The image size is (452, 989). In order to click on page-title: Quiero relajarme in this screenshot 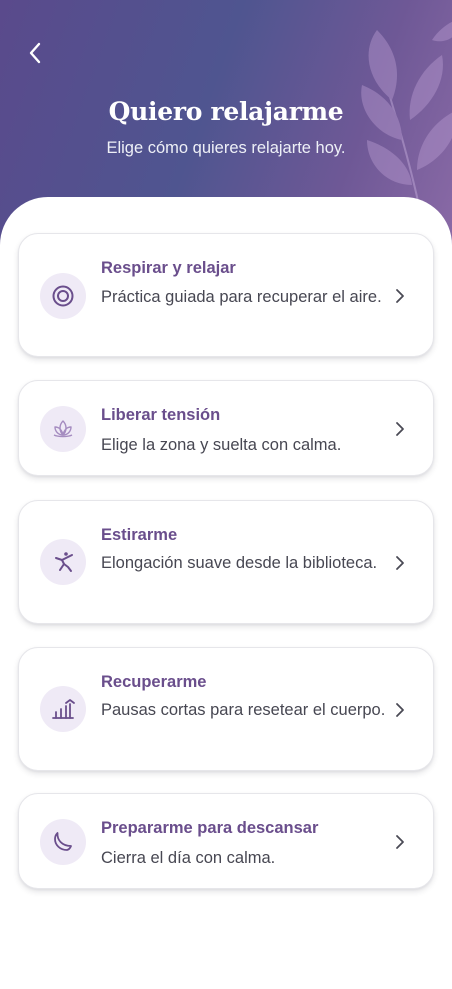, I will do `click(226, 111)`.